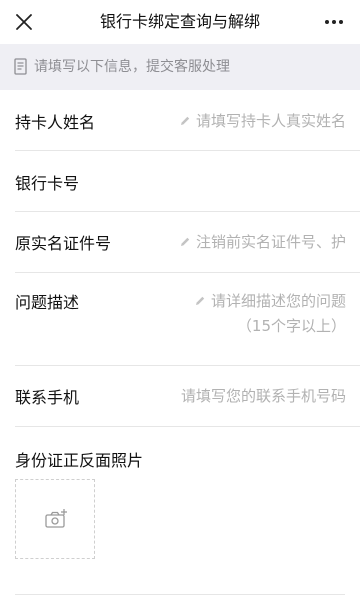 The image size is (360, 600). Describe the element at coordinates (291, 326) in the screenshot. I see `issue-placeholder-line2: （15个字以上）` at that location.